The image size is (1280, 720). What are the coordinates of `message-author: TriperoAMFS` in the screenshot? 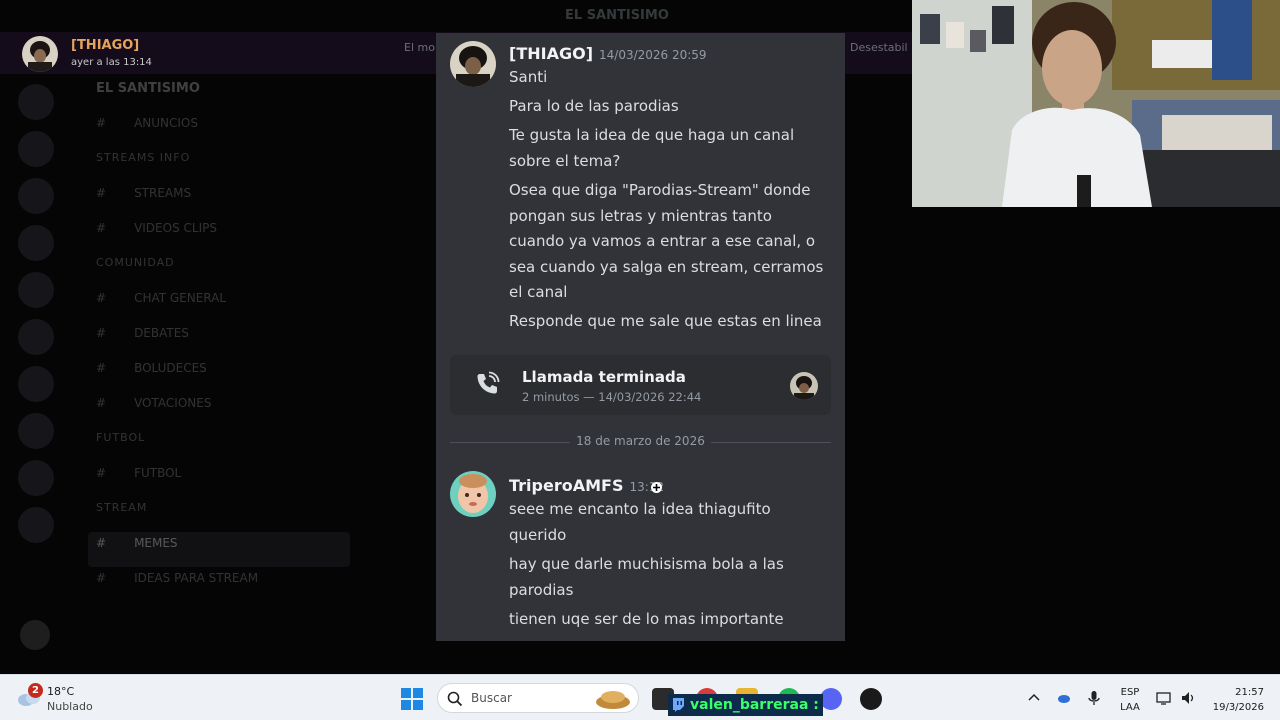 It's located at (566, 485).